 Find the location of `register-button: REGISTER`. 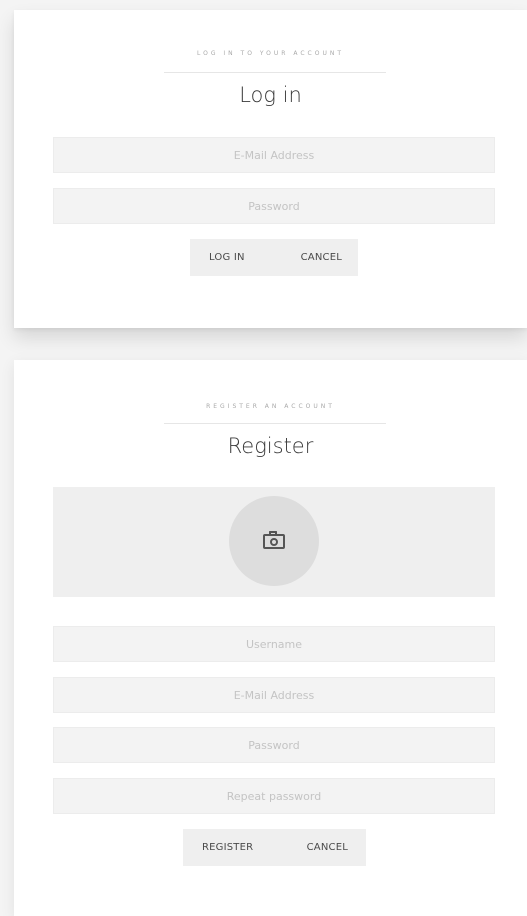

register-button: REGISTER is located at coordinates (227, 847).